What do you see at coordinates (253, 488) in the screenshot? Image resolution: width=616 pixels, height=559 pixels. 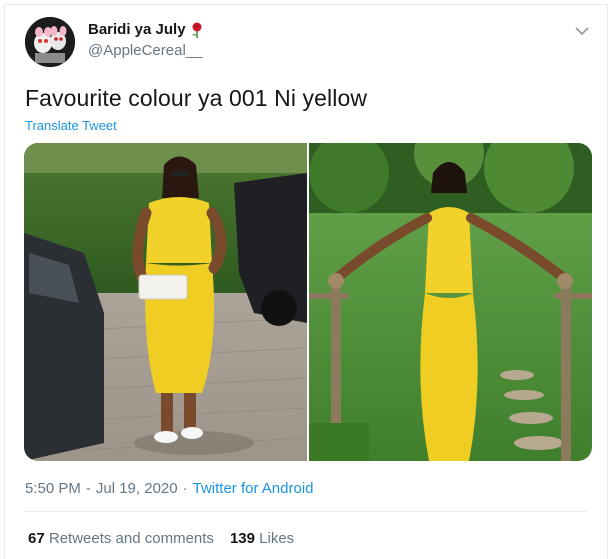 I see `tweet-source-link: Twitter for Android` at bounding box center [253, 488].